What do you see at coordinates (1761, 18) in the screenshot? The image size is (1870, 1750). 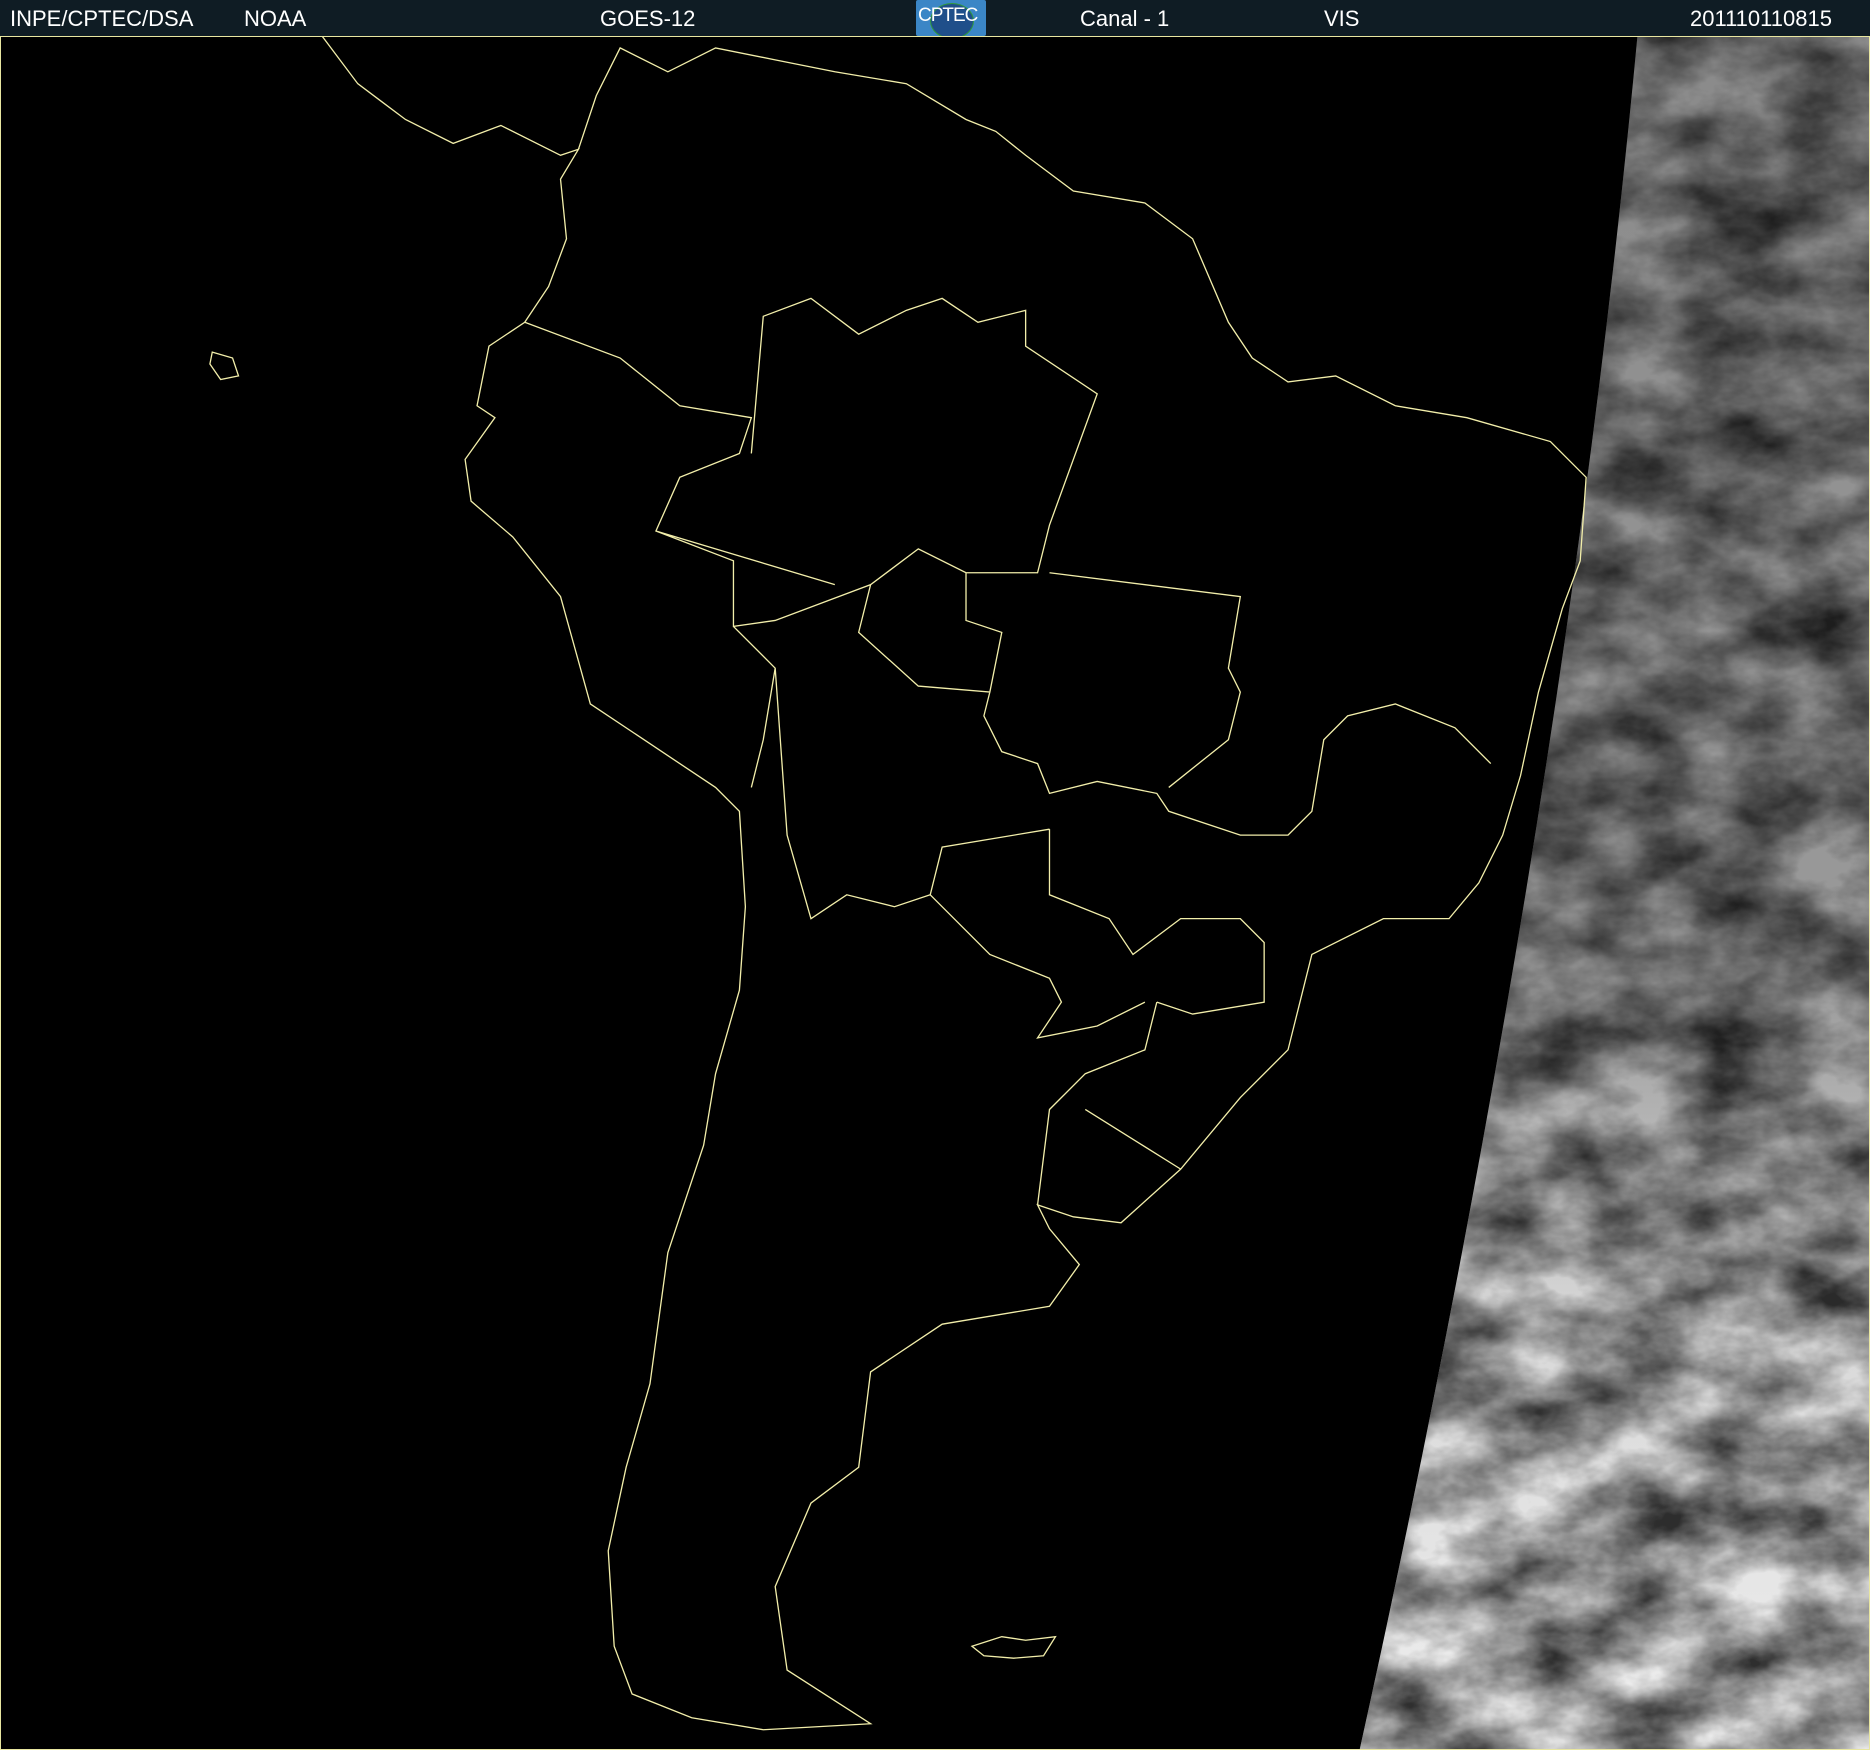 I see `timestamp-label: 201110110815` at bounding box center [1761, 18].